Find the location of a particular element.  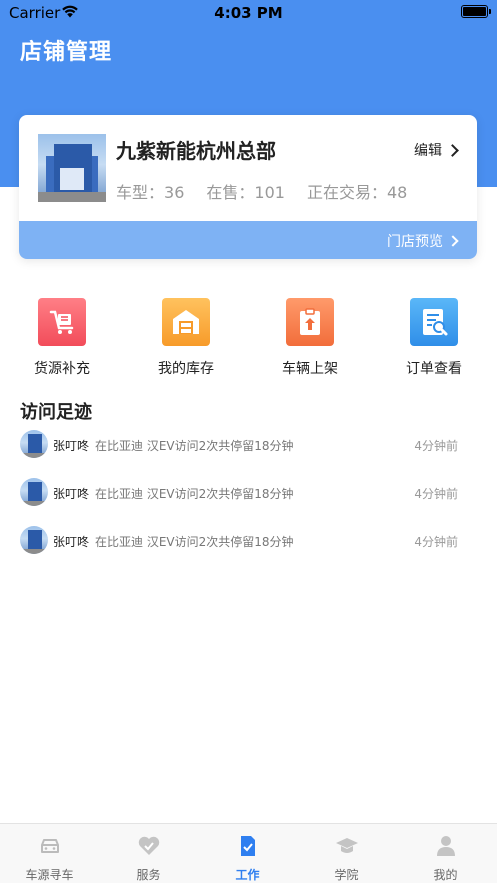

upload-clipboard-icon is located at coordinates (310, 322).